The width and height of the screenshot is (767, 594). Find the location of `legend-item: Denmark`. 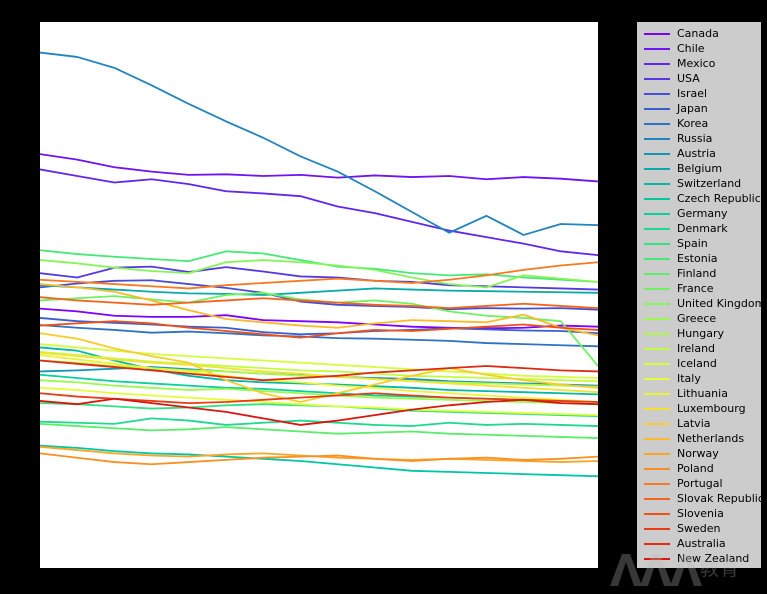

legend-item: Denmark is located at coordinates (699, 228).